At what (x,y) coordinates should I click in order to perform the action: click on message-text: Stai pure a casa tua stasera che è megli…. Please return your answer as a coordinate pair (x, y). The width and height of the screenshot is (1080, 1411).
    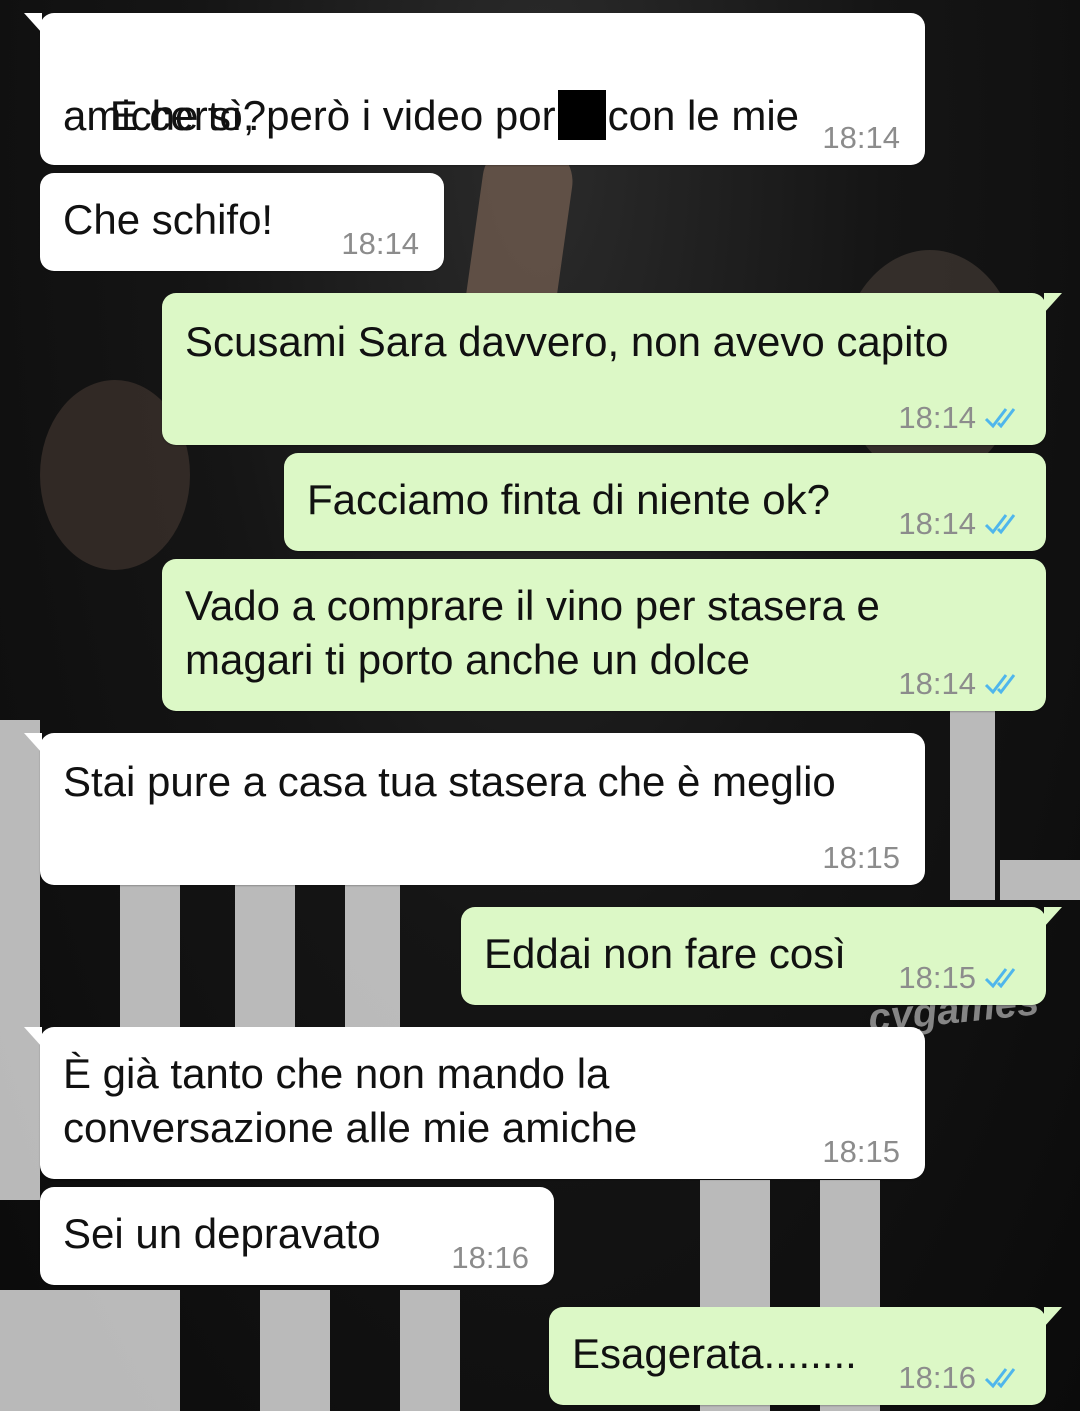
    Looking at the image, I should click on (449, 781).